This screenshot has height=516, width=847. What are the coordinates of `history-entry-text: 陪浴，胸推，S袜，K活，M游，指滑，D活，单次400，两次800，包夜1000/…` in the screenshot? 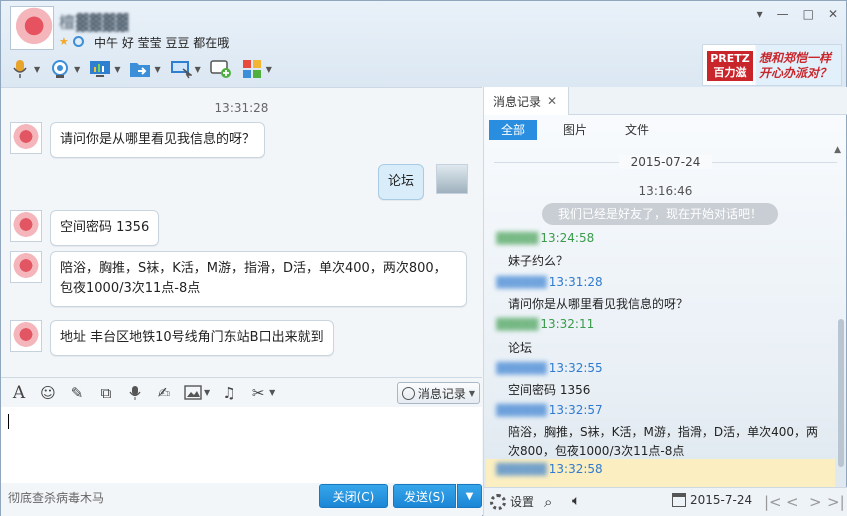 It's located at (663, 441).